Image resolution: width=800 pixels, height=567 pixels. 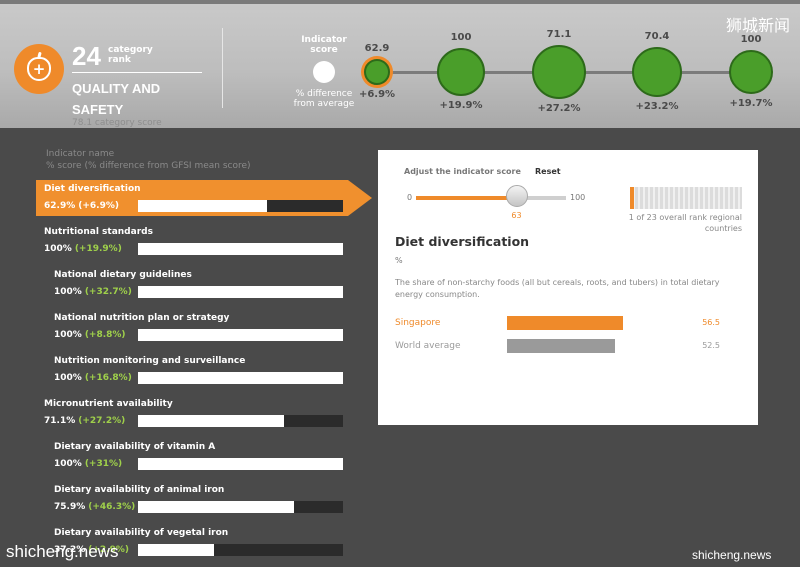 I want to click on indicator-score-label: Indicator score, so click(x=324, y=45).